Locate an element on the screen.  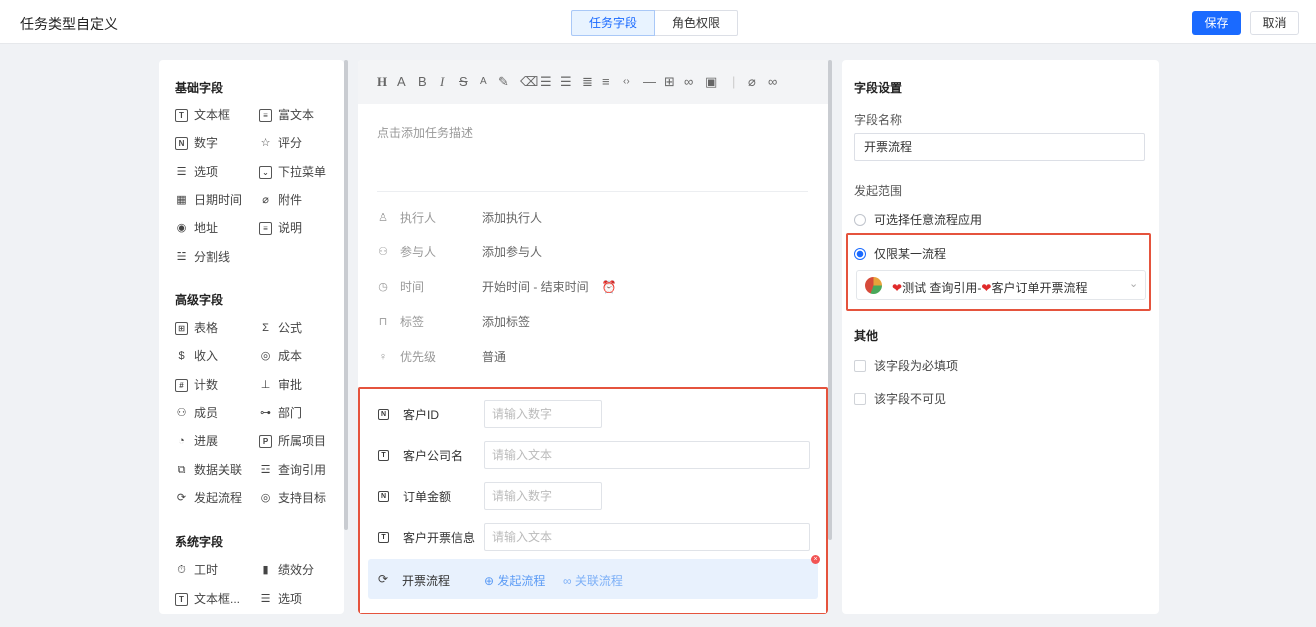
scope-label: 发起范围 is located at coordinates (878, 191).